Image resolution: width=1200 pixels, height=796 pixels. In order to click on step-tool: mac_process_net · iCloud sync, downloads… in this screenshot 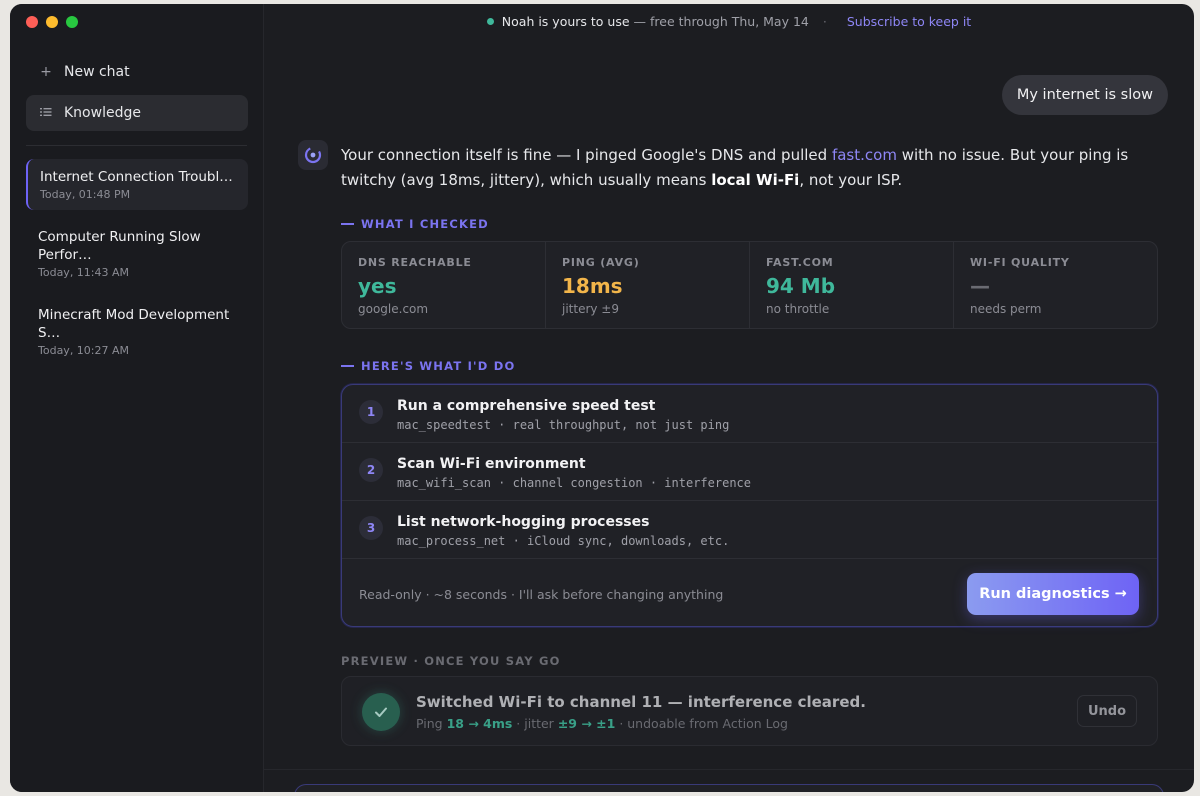, I will do `click(563, 541)`.